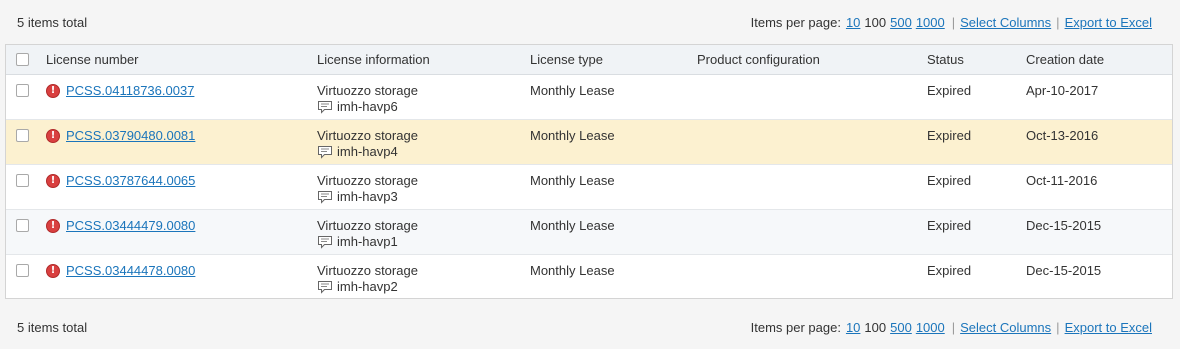  What do you see at coordinates (22, 59) in the screenshot?
I see `select-all-checkbox` at bounding box center [22, 59].